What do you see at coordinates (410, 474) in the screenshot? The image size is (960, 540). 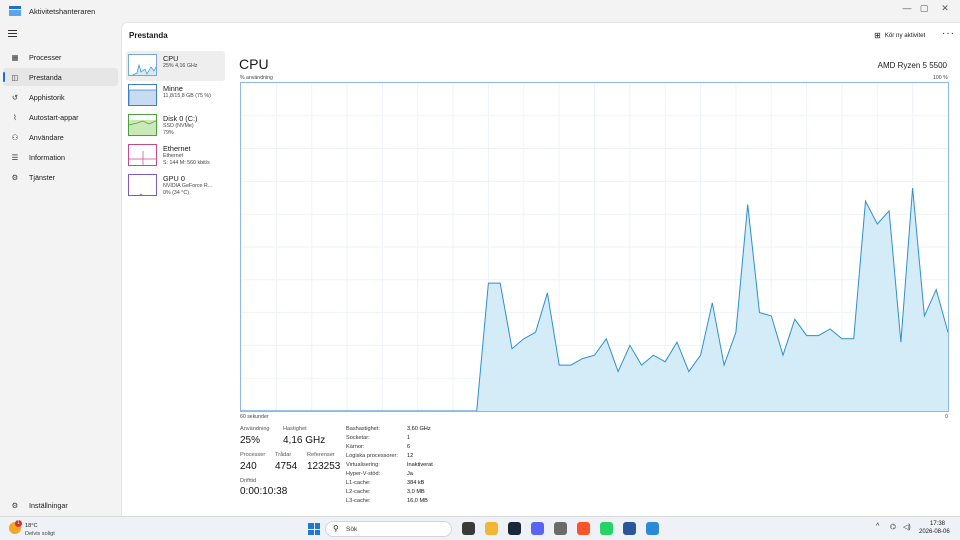 I see `spec-value: Ja` at bounding box center [410, 474].